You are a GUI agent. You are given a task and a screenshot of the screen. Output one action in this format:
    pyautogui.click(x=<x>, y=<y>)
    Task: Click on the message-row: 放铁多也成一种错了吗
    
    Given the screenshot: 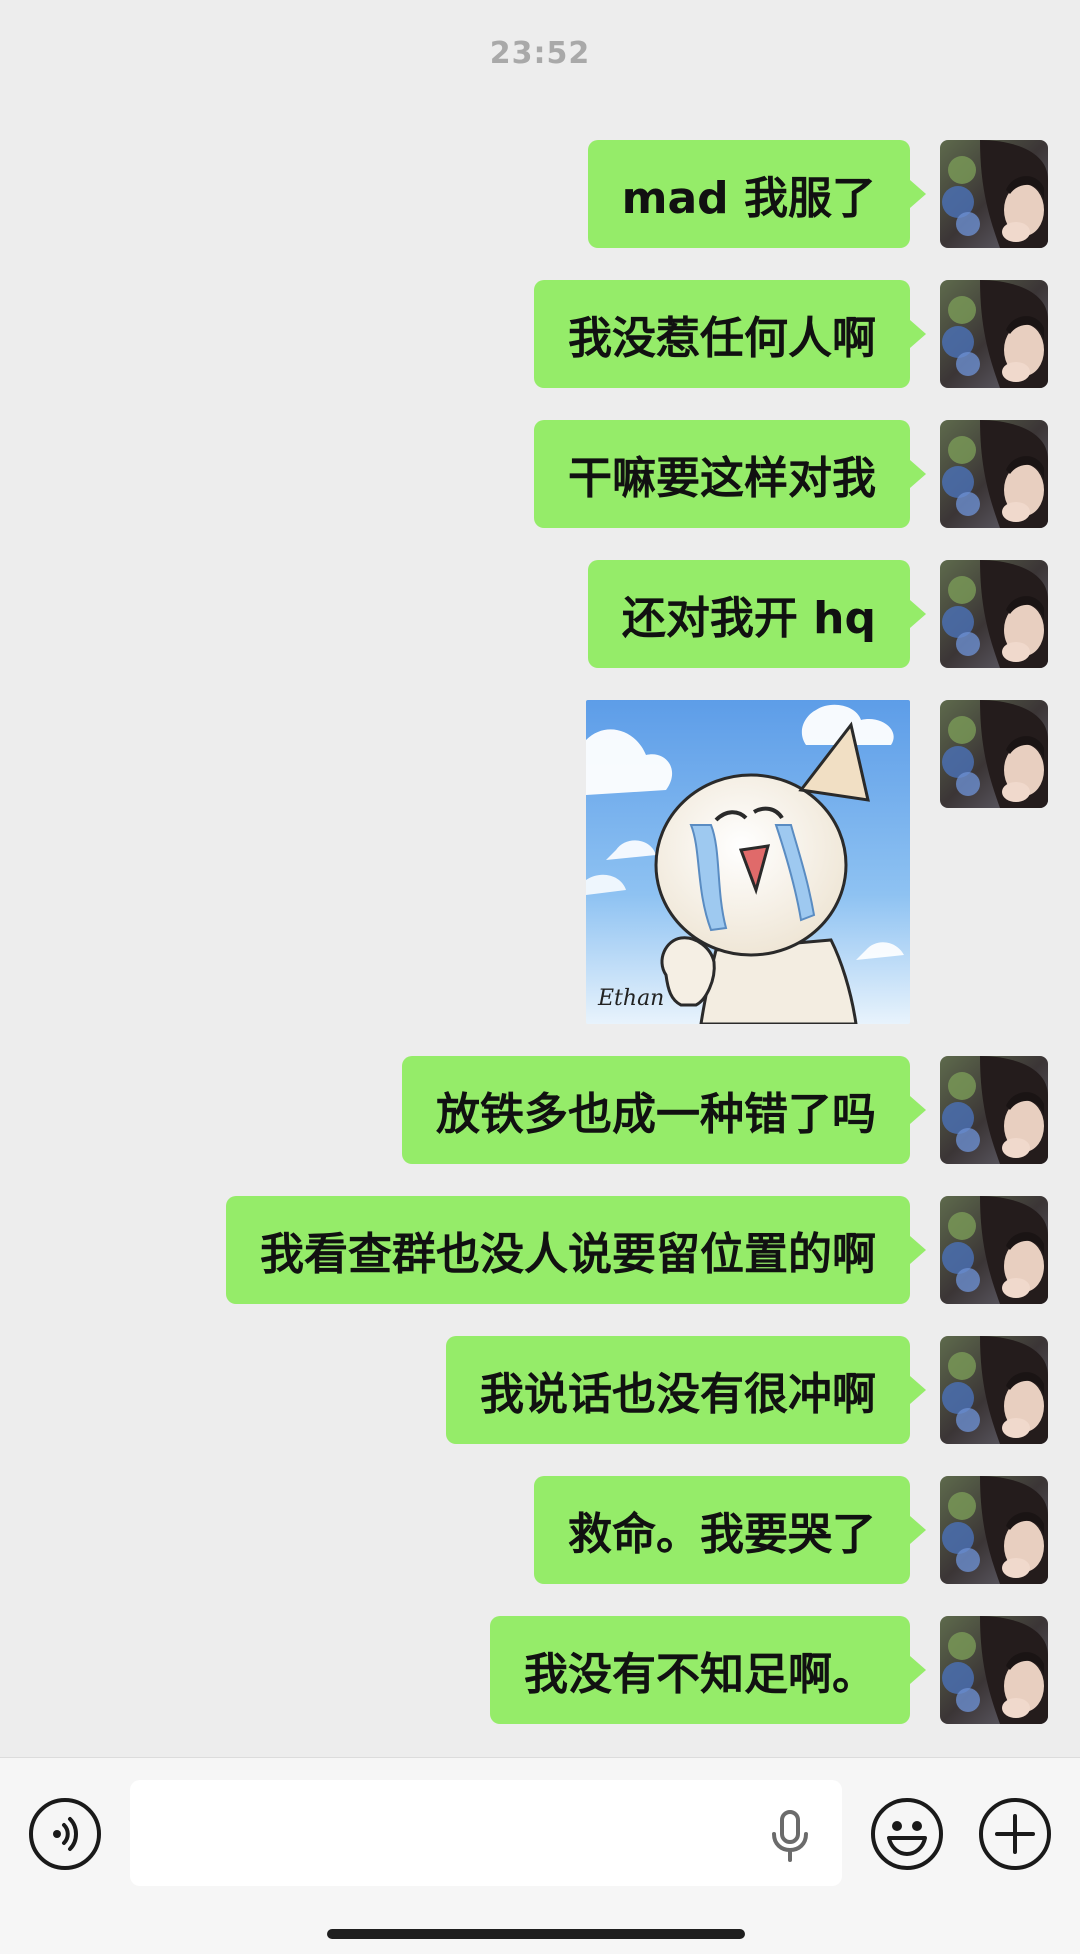 What is the action you would take?
    pyautogui.click(x=725, y=1110)
    